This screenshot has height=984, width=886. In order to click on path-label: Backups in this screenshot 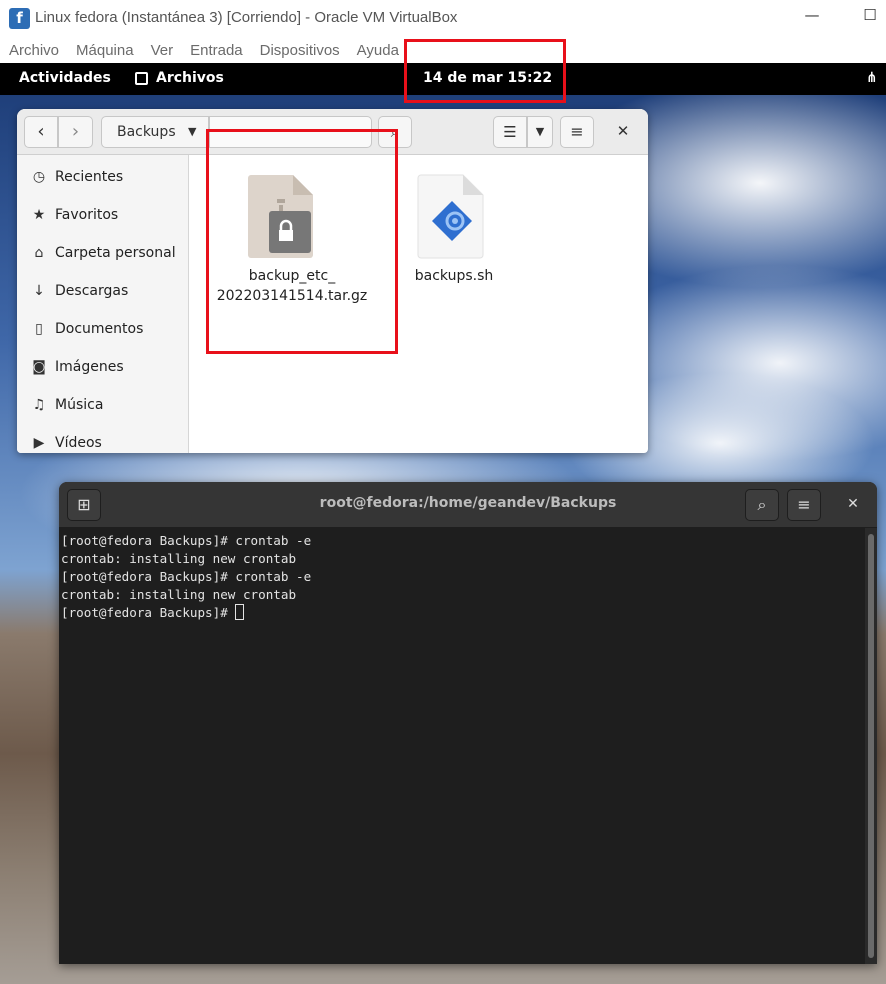, I will do `click(146, 132)`.